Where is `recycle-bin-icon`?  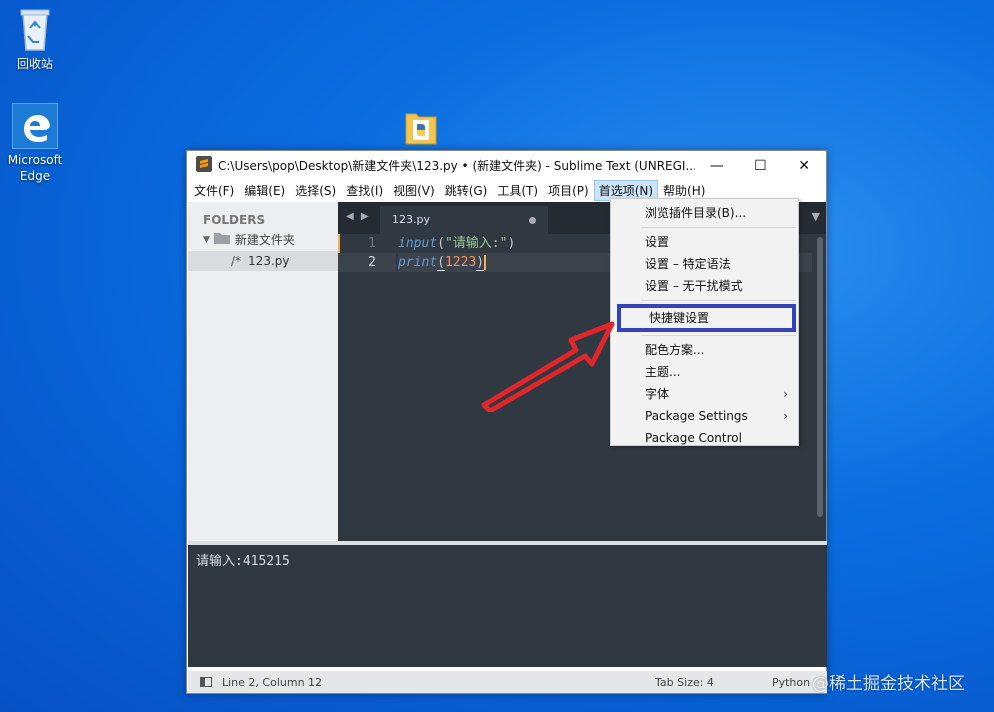 recycle-bin-icon is located at coordinates (35, 28).